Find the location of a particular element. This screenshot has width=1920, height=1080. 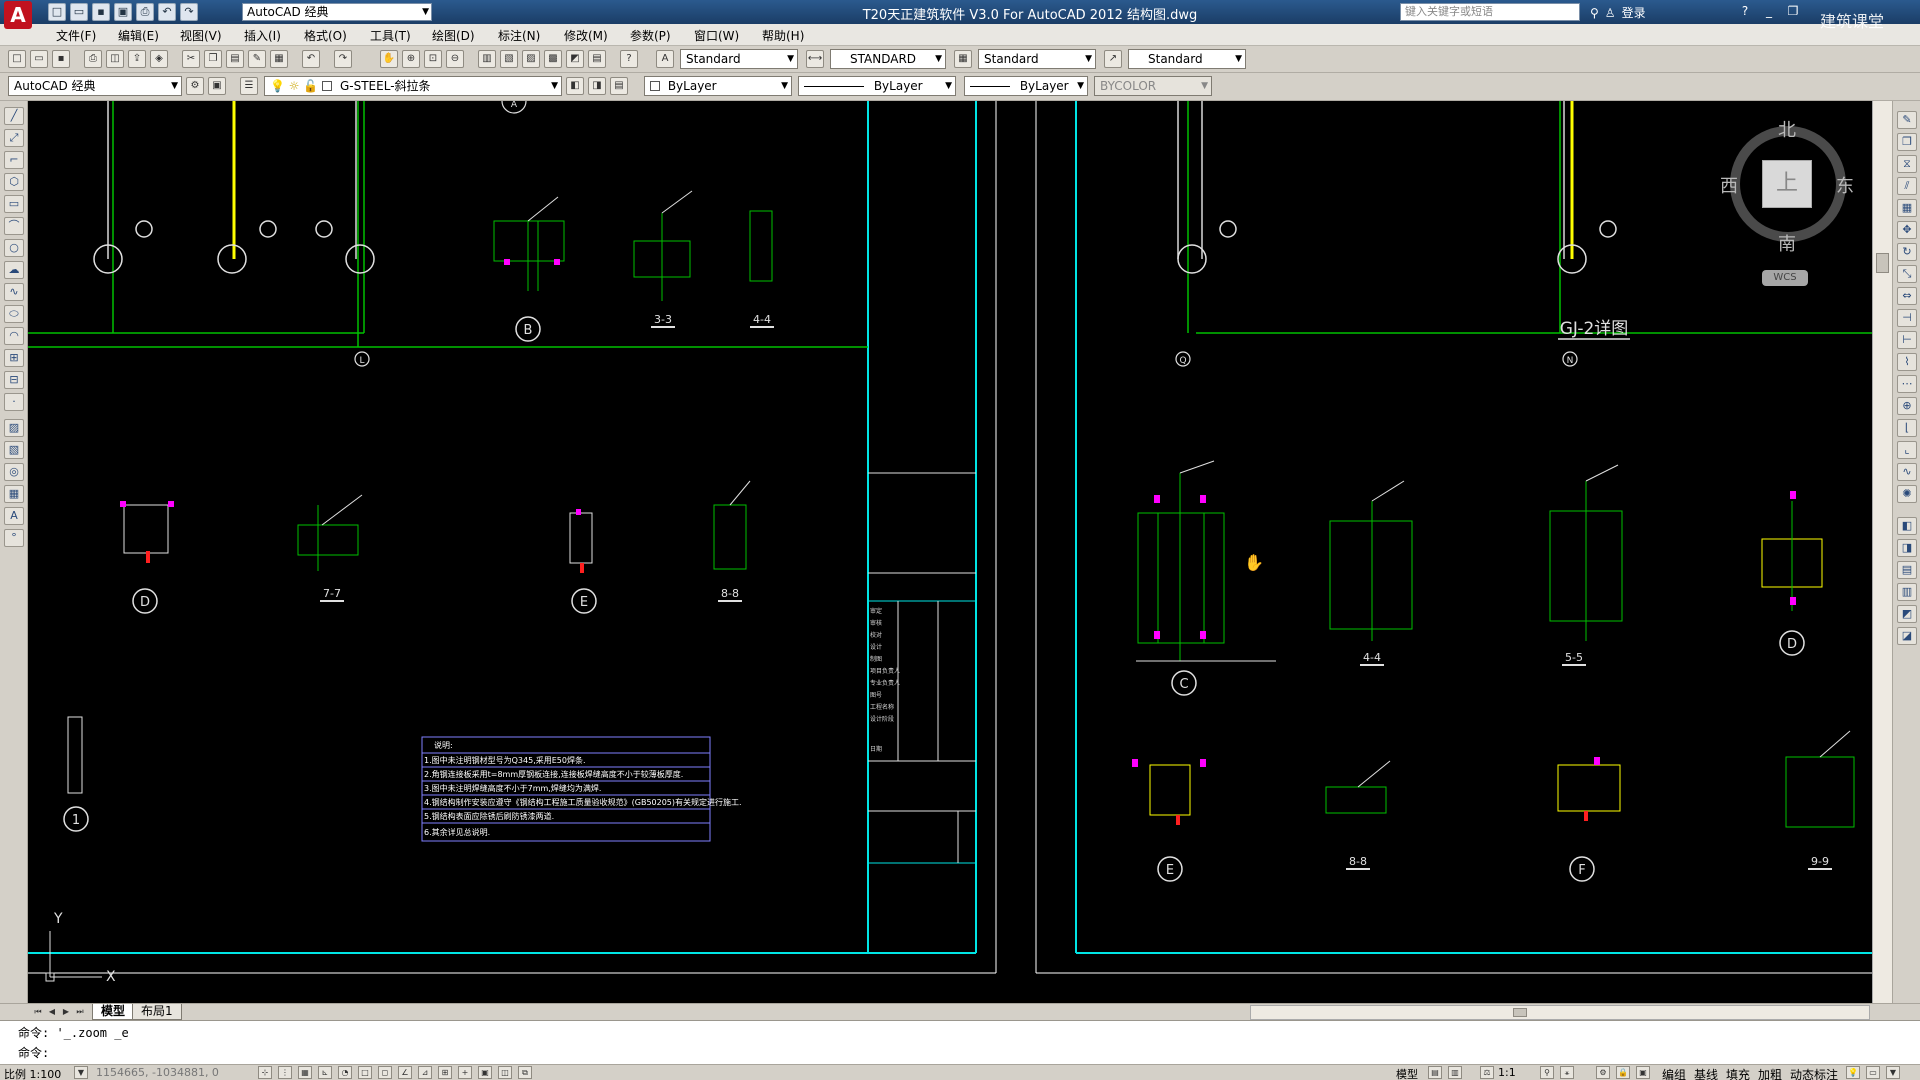

annotation-scale-value: 1:1 is located at coordinates (1507, 1072).